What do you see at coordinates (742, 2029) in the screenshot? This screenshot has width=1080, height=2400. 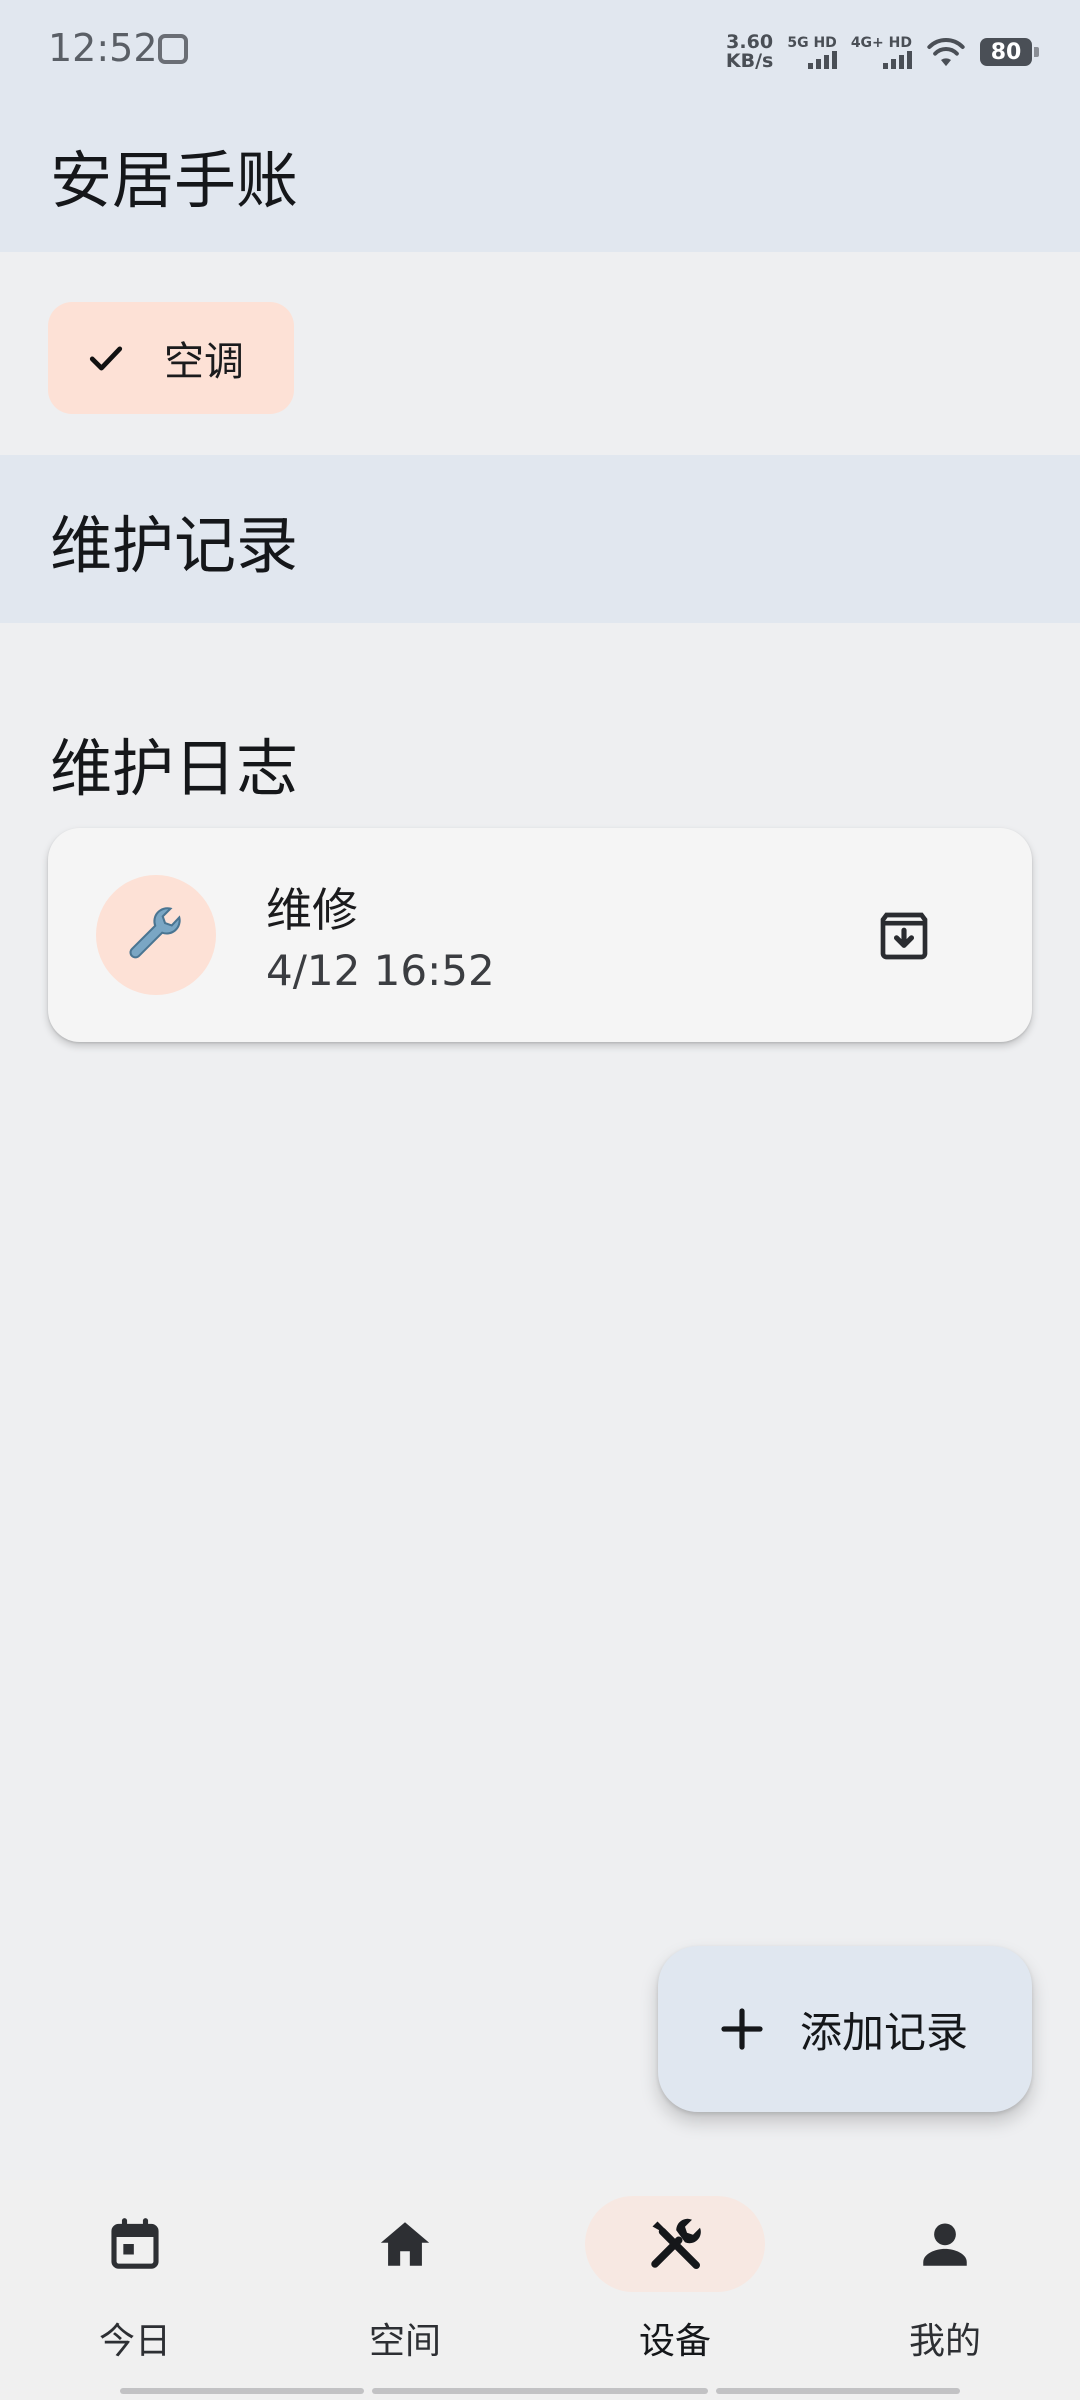 I see `plus-icon` at bounding box center [742, 2029].